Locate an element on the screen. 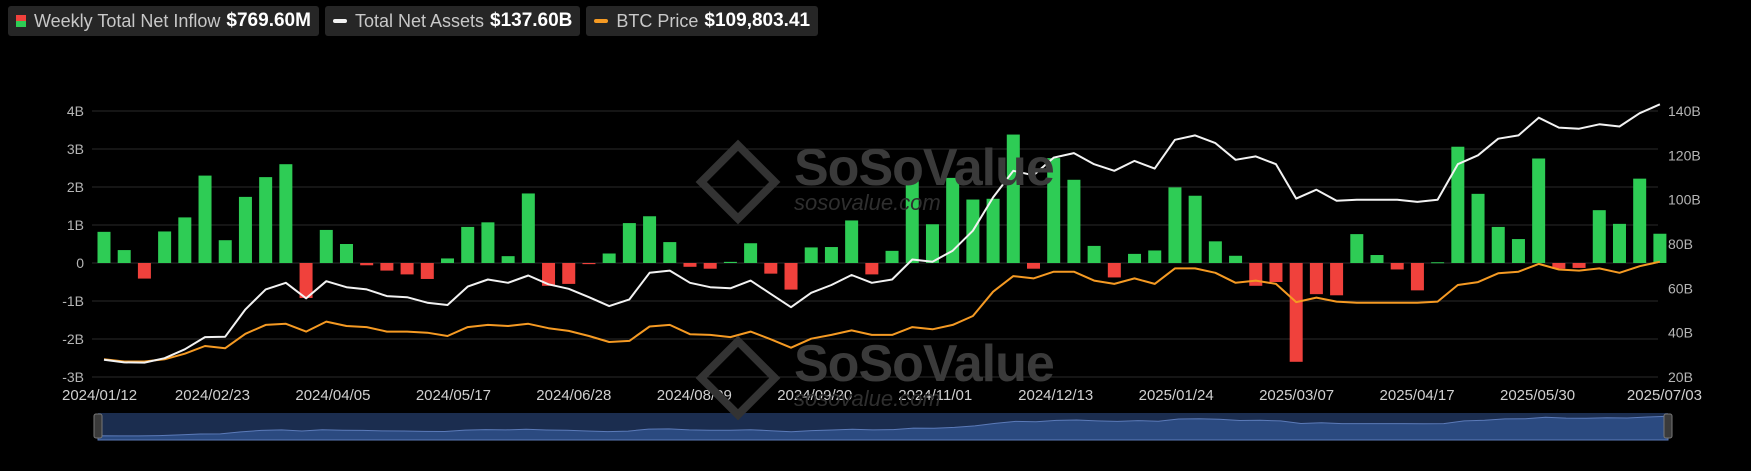 Image resolution: width=1751 pixels, height=471 pixels. y-left-tick-label: -3B is located at coordinates (73, 377).